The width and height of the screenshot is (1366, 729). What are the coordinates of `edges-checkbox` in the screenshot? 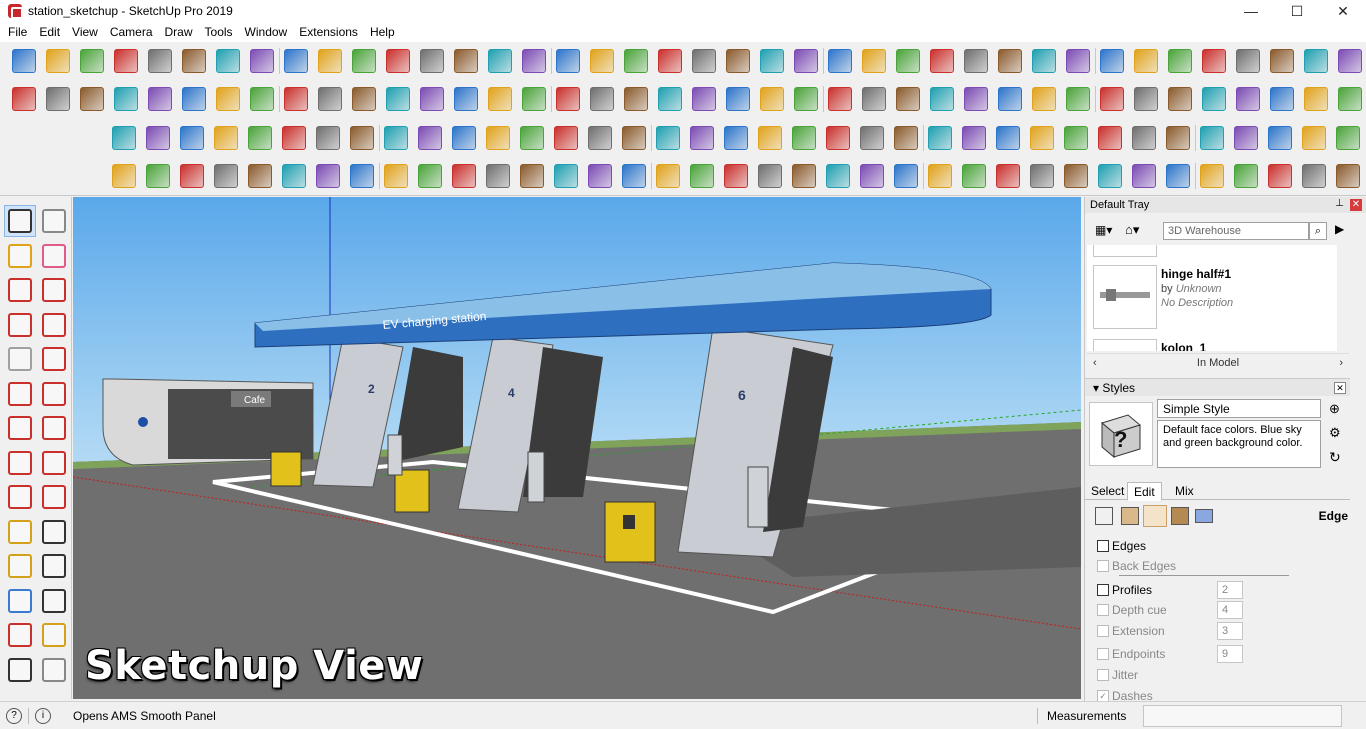 It's located at (1103, 546).